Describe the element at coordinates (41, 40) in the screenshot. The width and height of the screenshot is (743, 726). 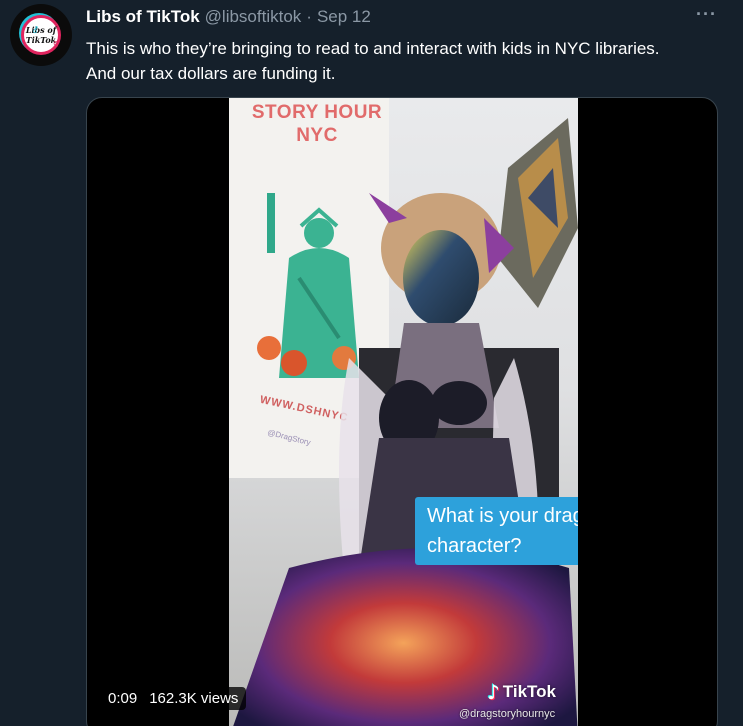
I see `avatar-text-line2: TikTok` at that location.